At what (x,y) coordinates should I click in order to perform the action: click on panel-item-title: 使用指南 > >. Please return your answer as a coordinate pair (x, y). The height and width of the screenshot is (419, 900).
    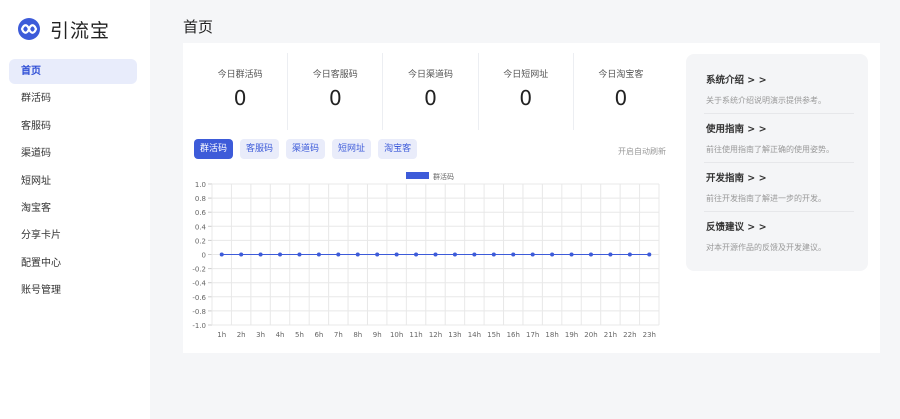
    Looking at the image, I should click on (781, 128).